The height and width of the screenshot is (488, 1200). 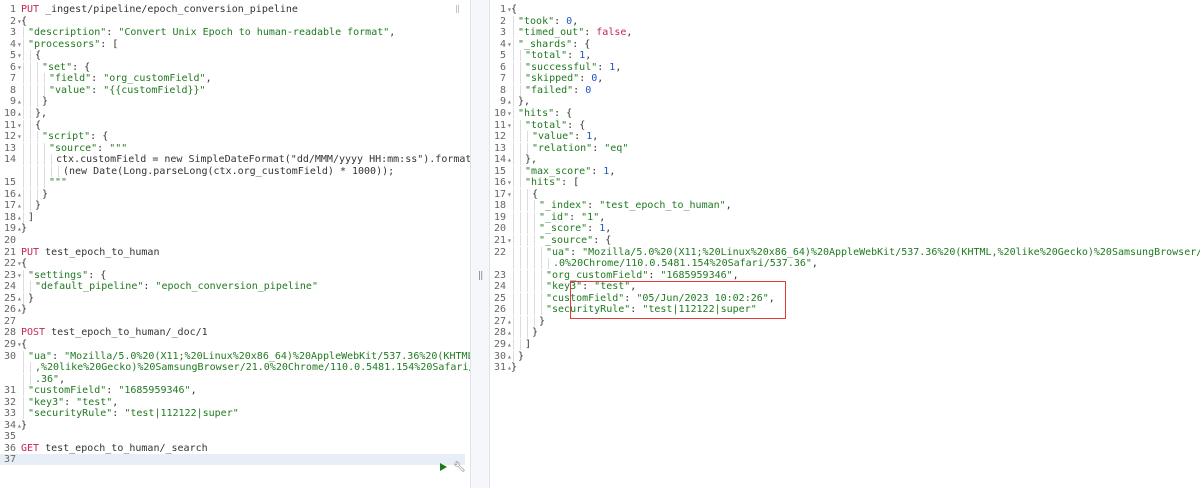 What do you see at coordinates (235, 217) in the screenshot?
I see `code-line: 18▴]` at bounding box center [235, 217].